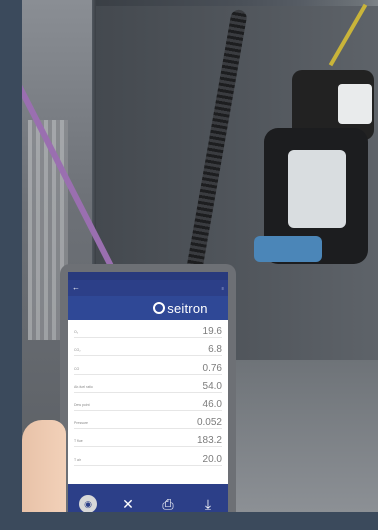 The image size is (378, 530). I want to click on list-item: O₂ 19.6, so click(148, 329).